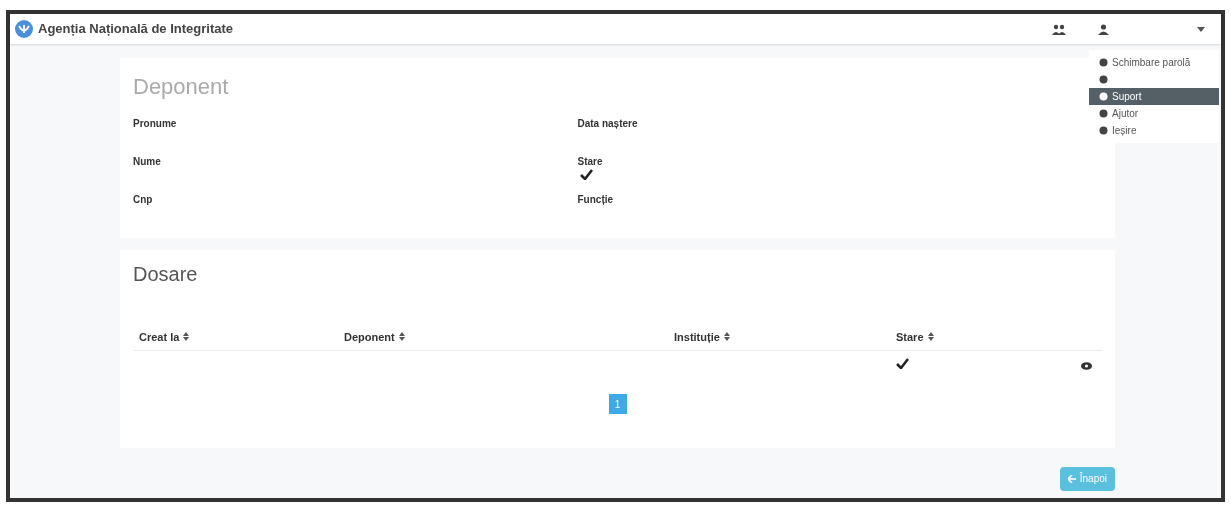  Describe the element at coordinates (1103, 29) in the screenshot. I see `user-icon` at that location.